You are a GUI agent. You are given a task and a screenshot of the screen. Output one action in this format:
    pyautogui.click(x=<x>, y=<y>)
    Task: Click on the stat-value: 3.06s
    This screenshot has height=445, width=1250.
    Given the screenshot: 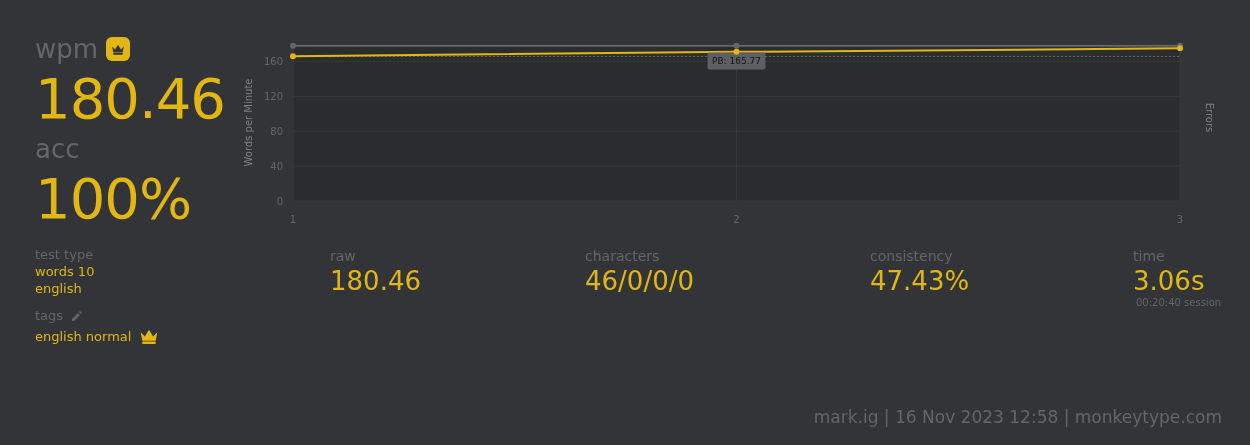 What is the action you would take?
    pyautogui.click(x=1169, y=281)
    